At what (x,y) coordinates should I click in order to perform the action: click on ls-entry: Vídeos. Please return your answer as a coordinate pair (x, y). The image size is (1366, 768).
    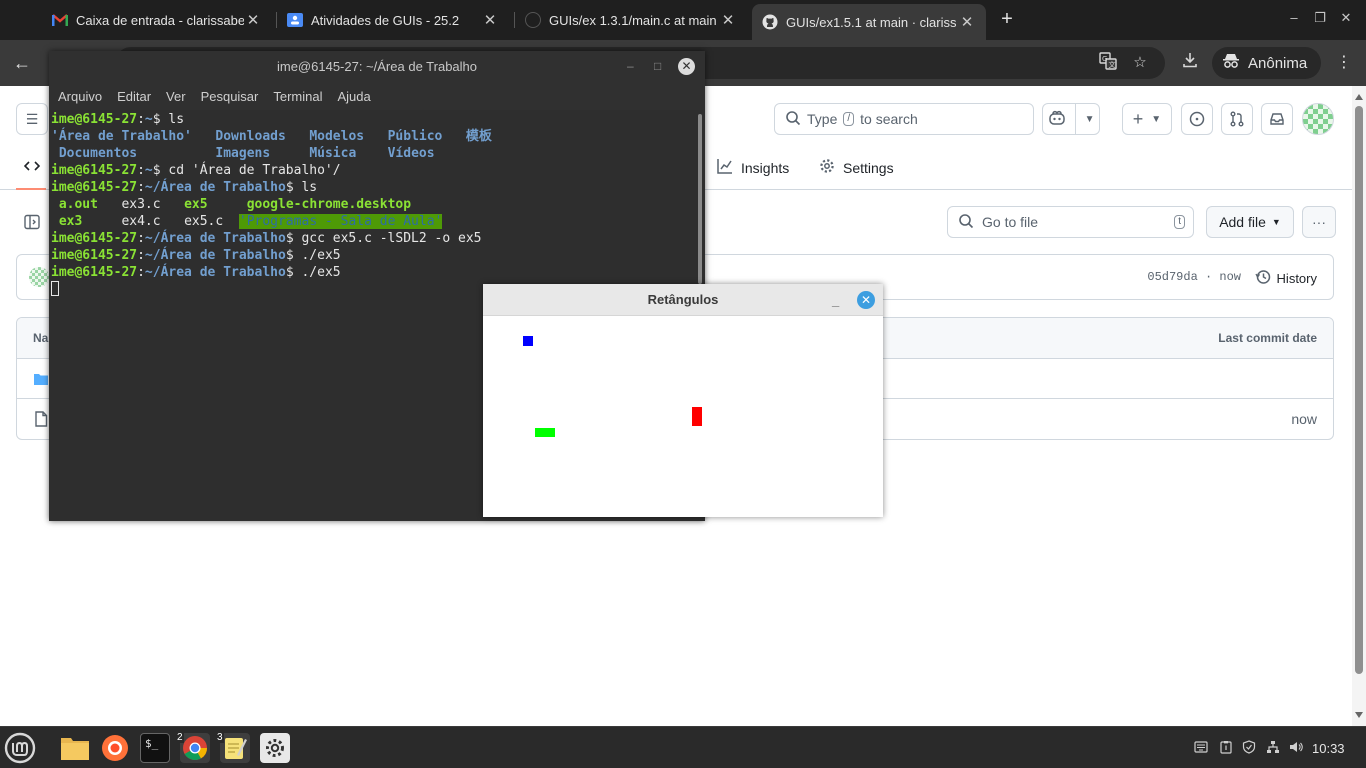
    Looking at the image, I should click on (411, 153).